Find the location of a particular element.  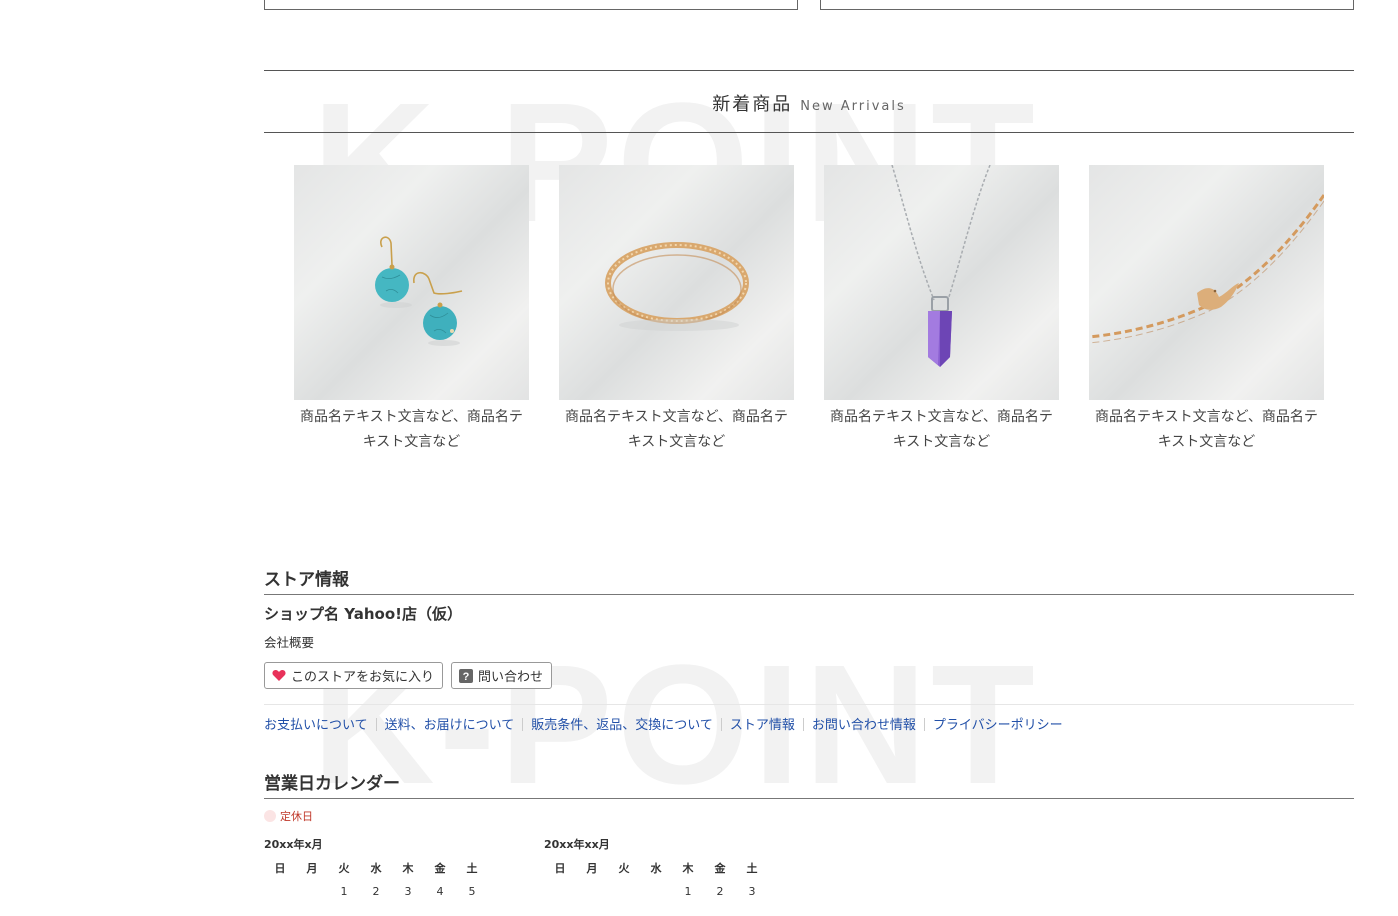

calendar-day: 4 is located at coordinates (440, 891).